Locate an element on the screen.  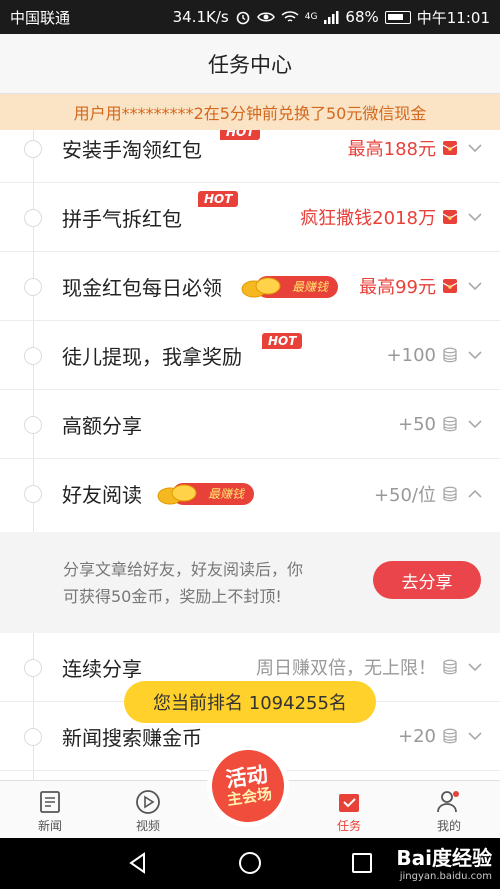
tab-label: 任务 is located at coordinates (348, 826).